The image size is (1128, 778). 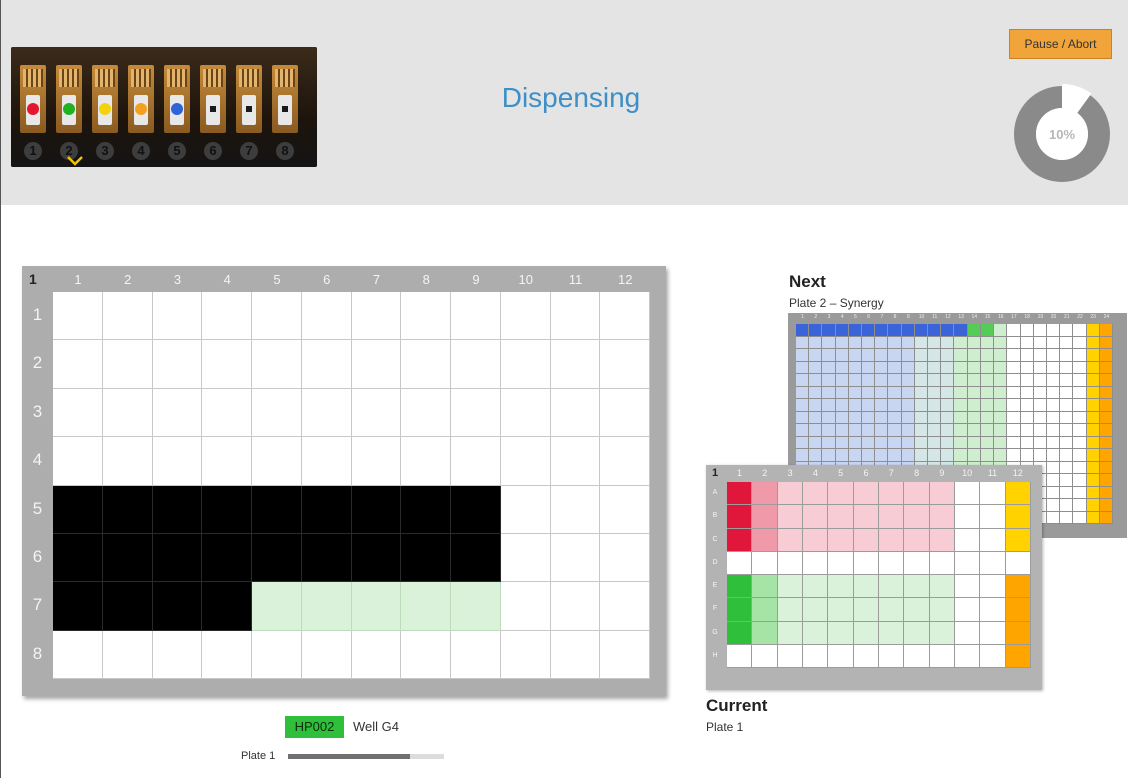 I want to click on position-number: 5, so click(x=177, y=151).